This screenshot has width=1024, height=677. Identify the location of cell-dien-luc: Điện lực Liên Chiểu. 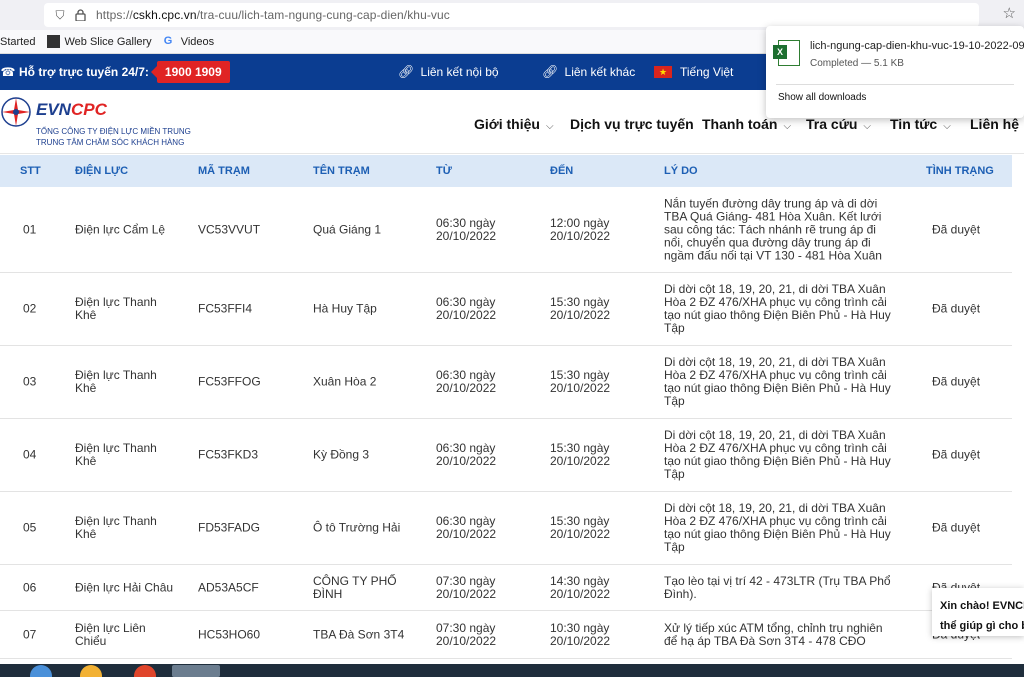
(110, 634).